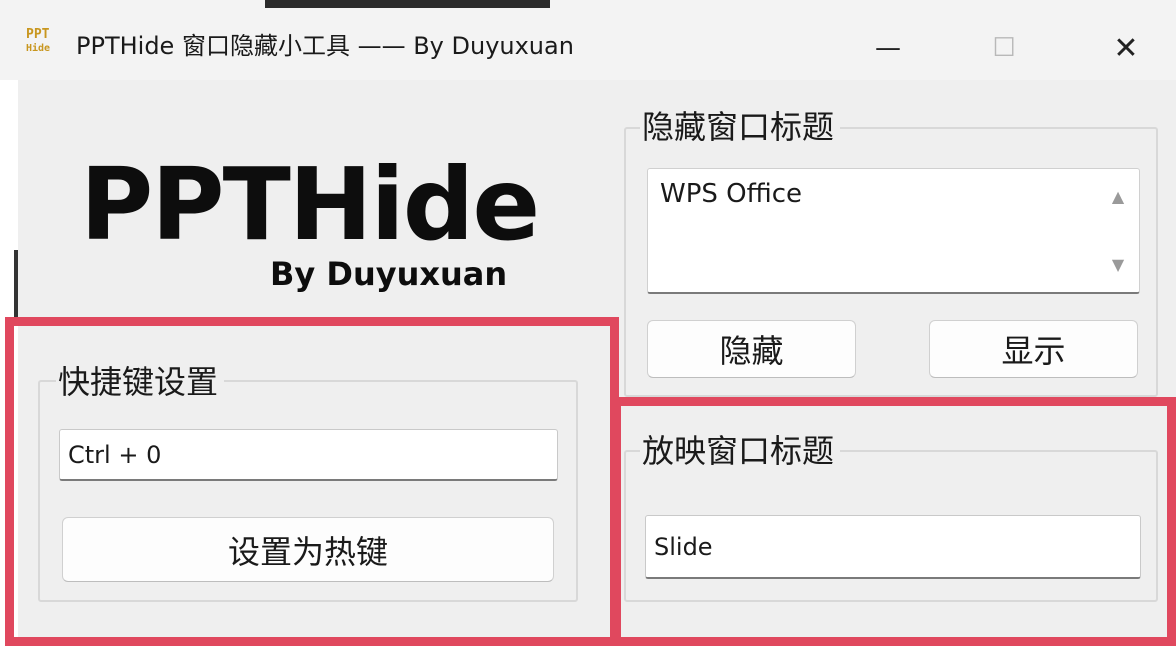 This screenshot has width=1176, height=646. What do you see at coordinates (1118, 230) in the screenshot?
I see `textarea-scrollbar: ▲ ▼` at bounding box center [1118, 230].